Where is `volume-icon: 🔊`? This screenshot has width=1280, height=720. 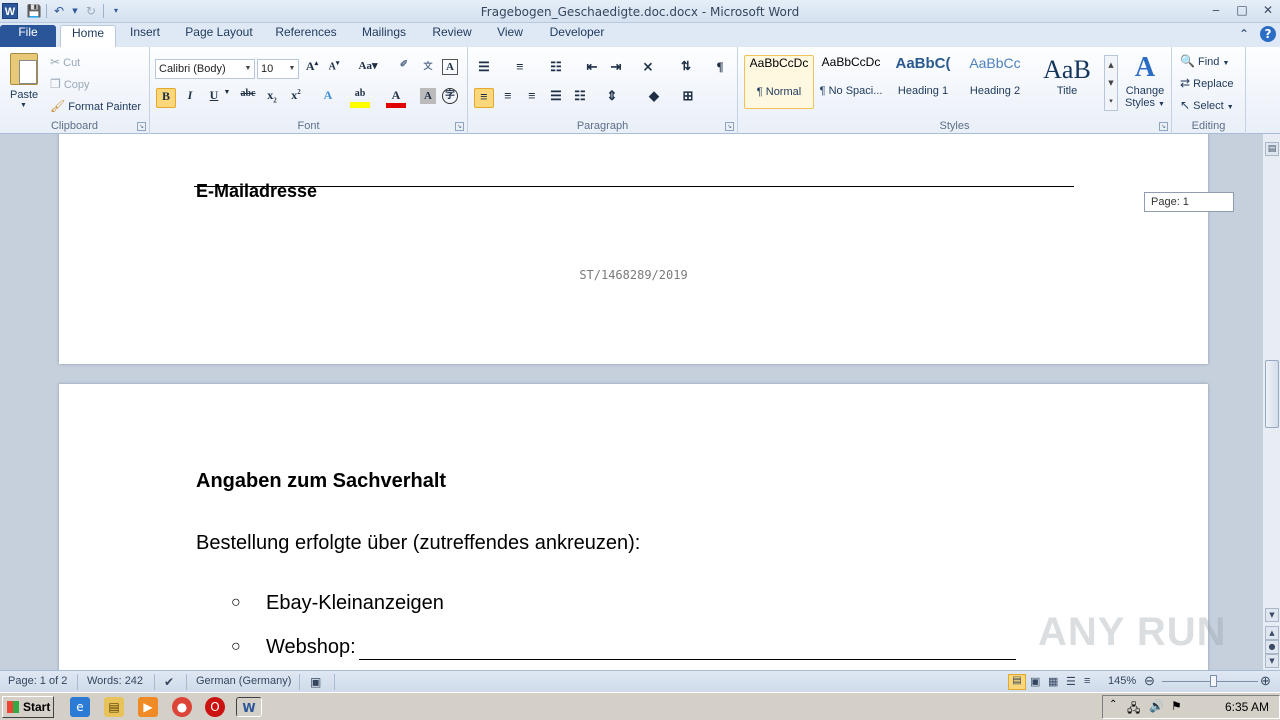
volume-icon: 🔊 is located at coordinates (1156, 706).